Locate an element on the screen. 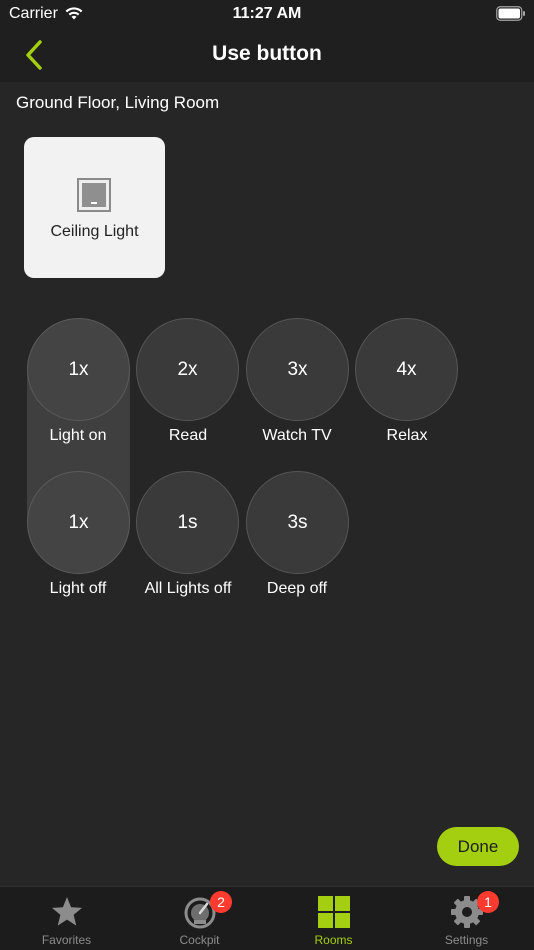  battery-icon is located at coordinates (510, 13).